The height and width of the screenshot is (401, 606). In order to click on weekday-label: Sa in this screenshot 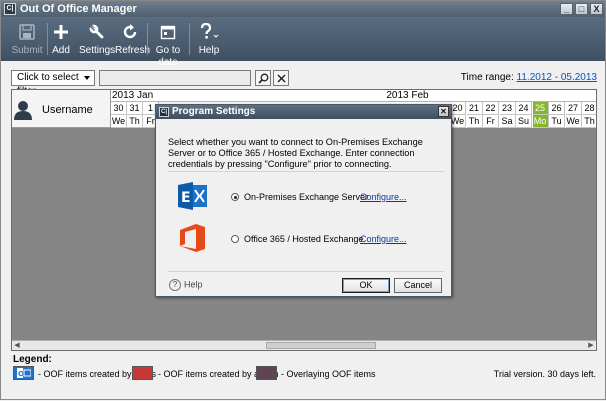, I will do `click(507, 121)`.